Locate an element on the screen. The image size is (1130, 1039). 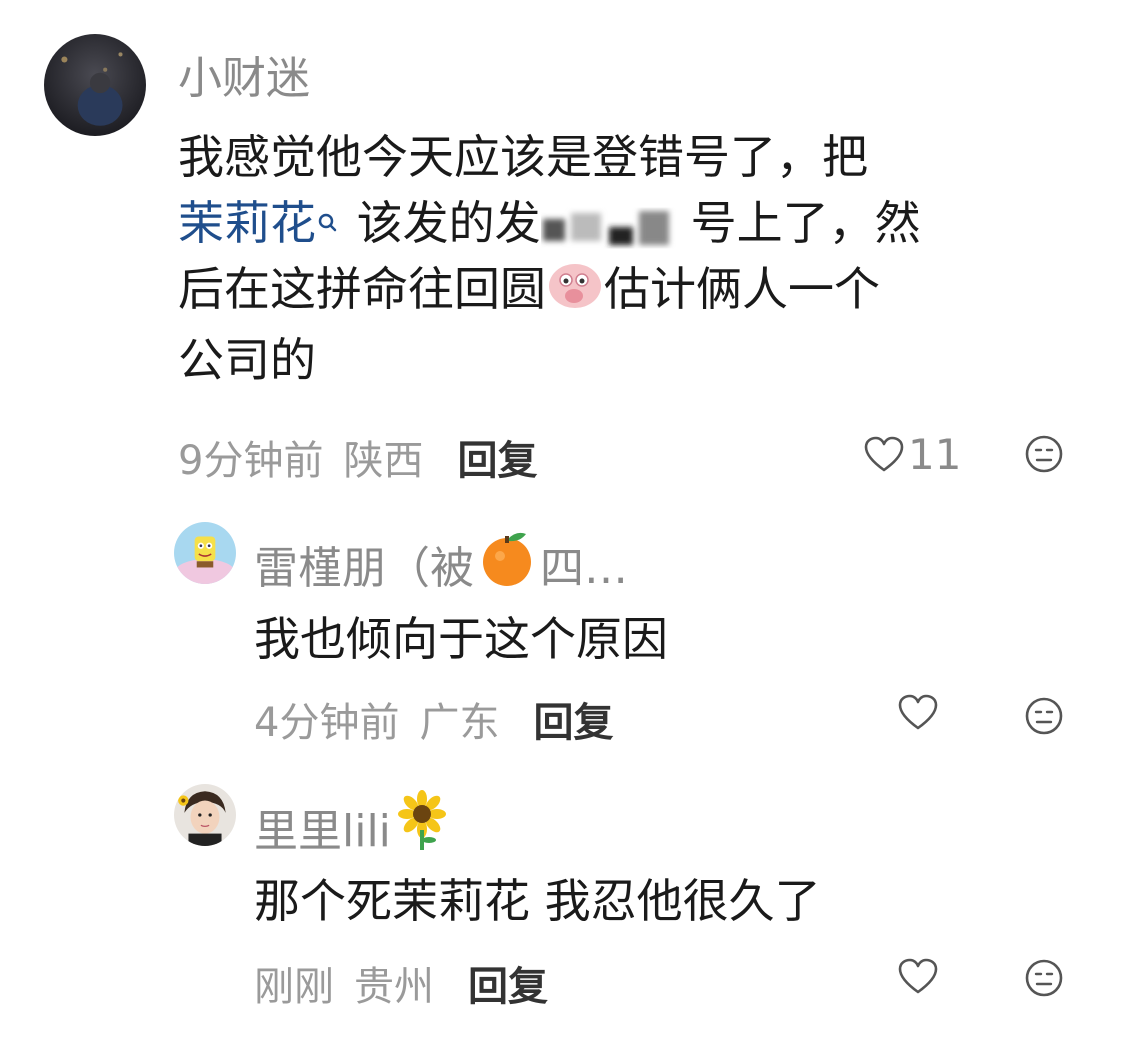
covering-mouth-emoji is located at coordinates (575, 292).